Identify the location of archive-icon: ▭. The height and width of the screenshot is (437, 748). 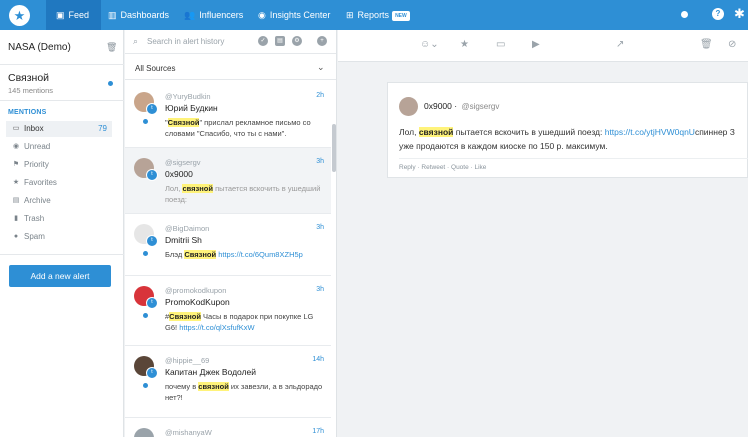
(500, 44).